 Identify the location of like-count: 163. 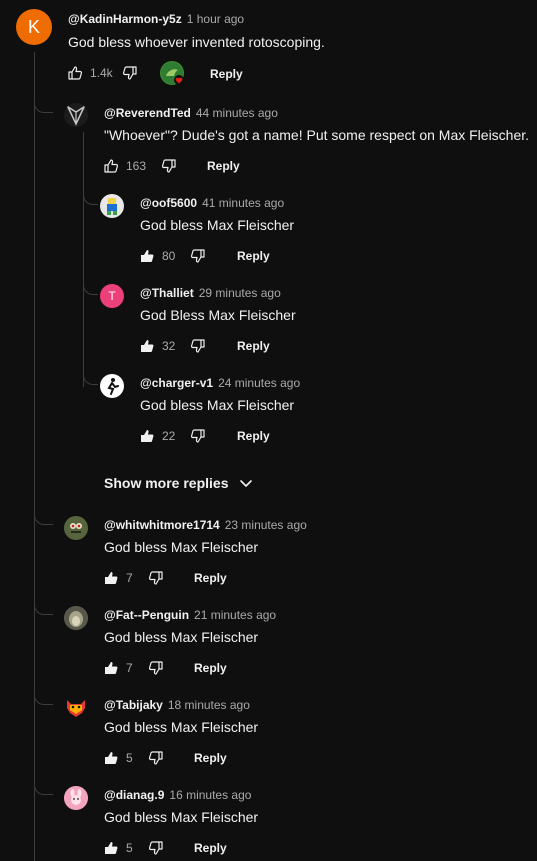
(136, 166).